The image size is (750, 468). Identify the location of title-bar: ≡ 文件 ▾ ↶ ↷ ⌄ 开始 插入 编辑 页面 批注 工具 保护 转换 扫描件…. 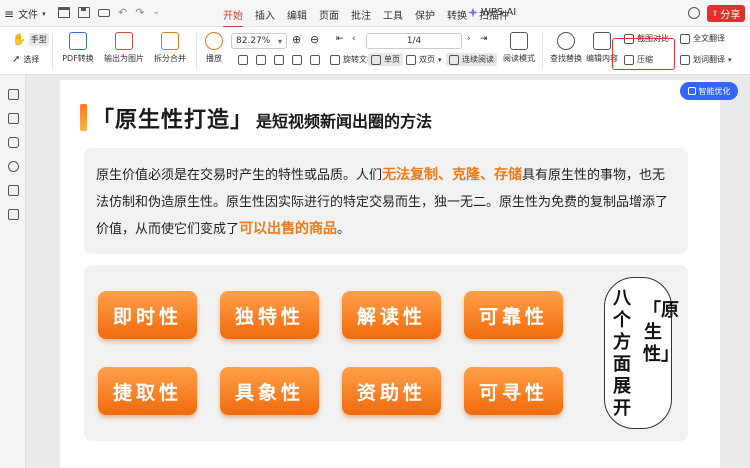
(375, 14).